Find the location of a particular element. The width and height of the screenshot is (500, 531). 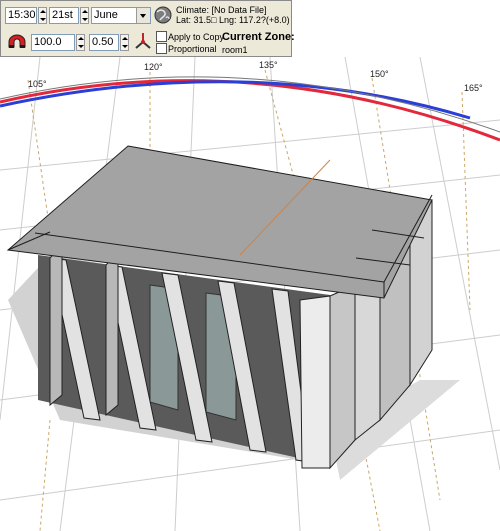

day-spinner is located at coordinates (84, 15).